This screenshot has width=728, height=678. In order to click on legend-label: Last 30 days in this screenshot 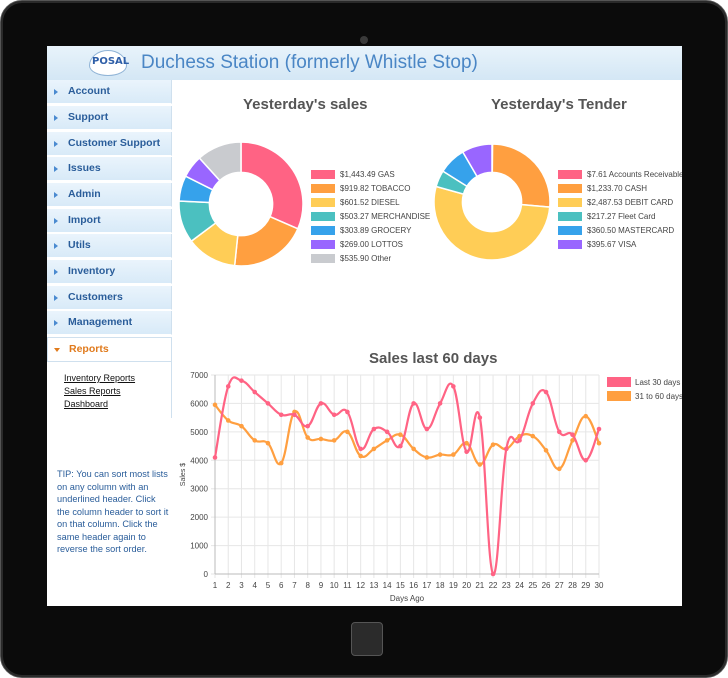, I will do `click(657, 382)`.